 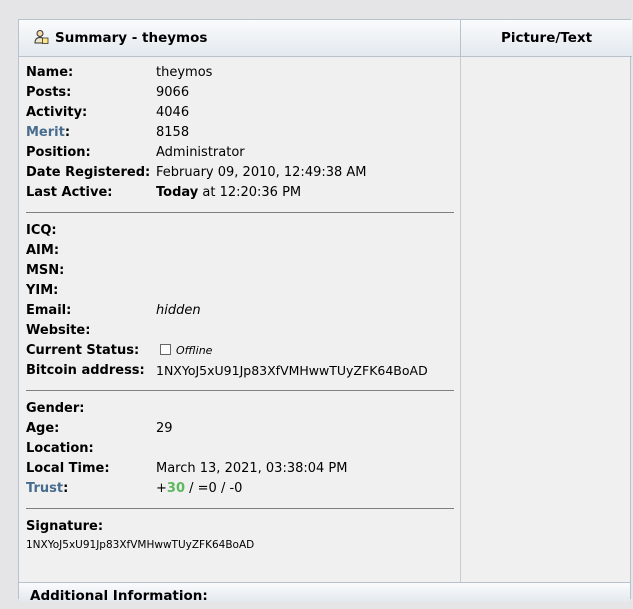 What do you see at coordinates (240, 113) in the screenshot?
I see `row-activity: Activity: 4046` at bounding box center [240, 113].